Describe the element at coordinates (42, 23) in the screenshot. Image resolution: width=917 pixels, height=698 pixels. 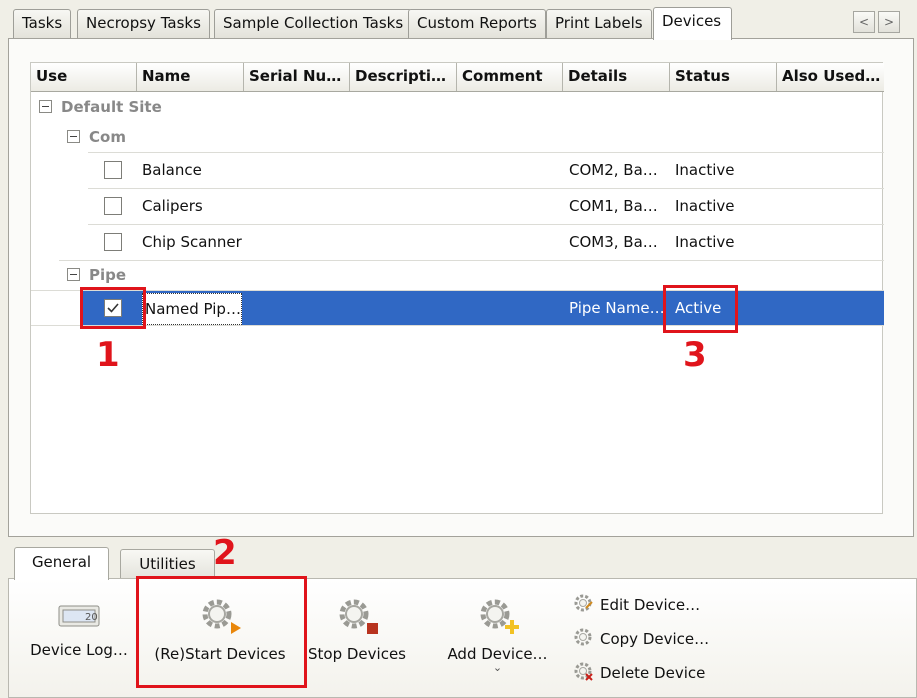
I see `tab-tasks: Tasks` at that location.